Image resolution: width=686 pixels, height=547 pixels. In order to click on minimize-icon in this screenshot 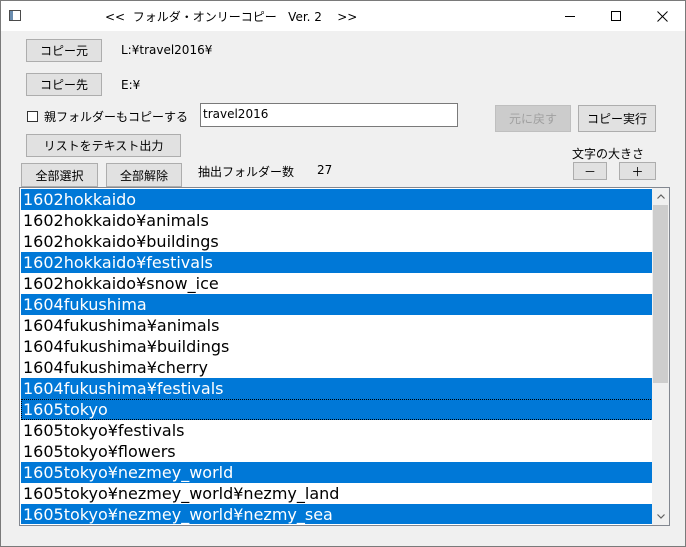, I will do `click(570, 16)`.